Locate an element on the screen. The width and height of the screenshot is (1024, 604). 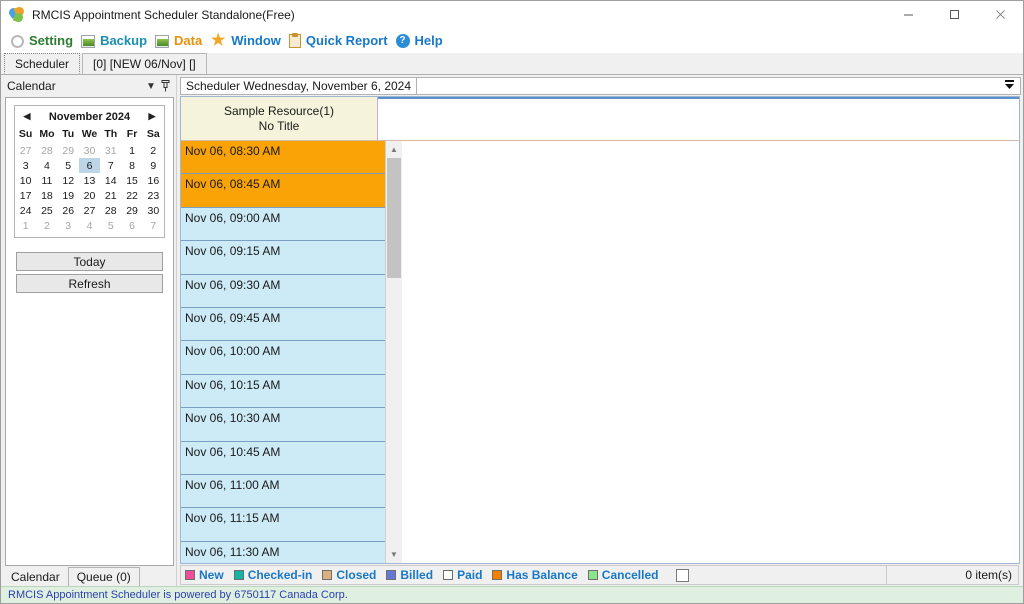
calendar-day-6-adjacent: 6 is located at coordinates (131, 225).